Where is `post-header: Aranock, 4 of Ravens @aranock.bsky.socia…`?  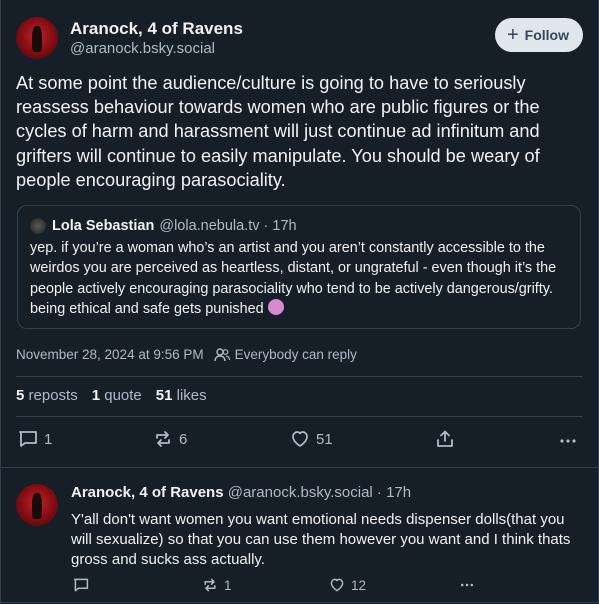
post-header: Aranock, 4 of Ravens @aranock.bsky.socia… is located at coordinates (299, 38).